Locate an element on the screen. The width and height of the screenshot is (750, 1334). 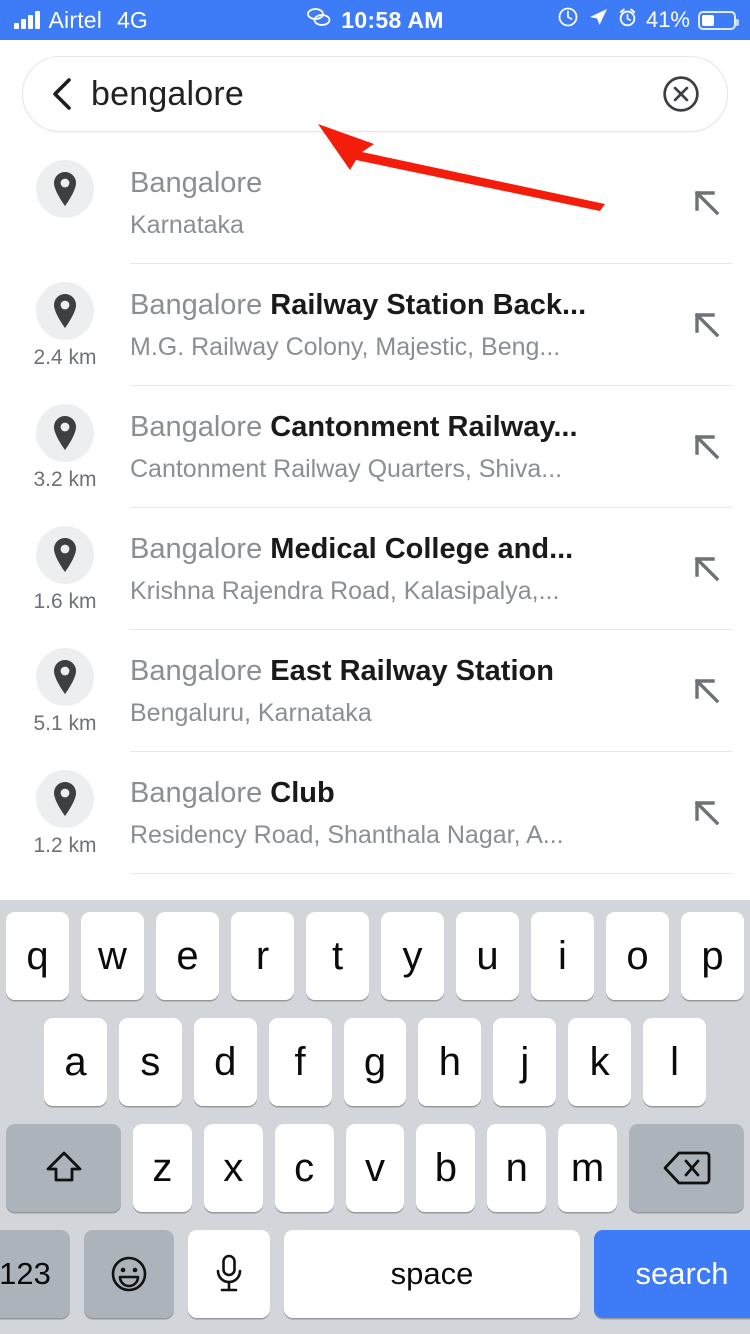
result-row-0: Bangalore Karnataka is located at coordinates (375, 205).